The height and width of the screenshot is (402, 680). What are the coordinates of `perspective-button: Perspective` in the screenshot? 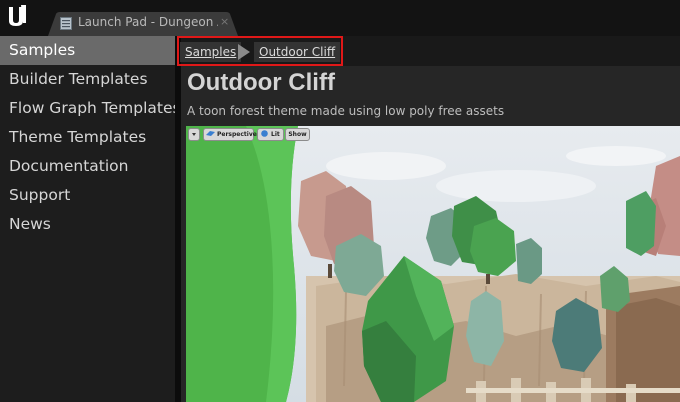 It's located at (230, 134).